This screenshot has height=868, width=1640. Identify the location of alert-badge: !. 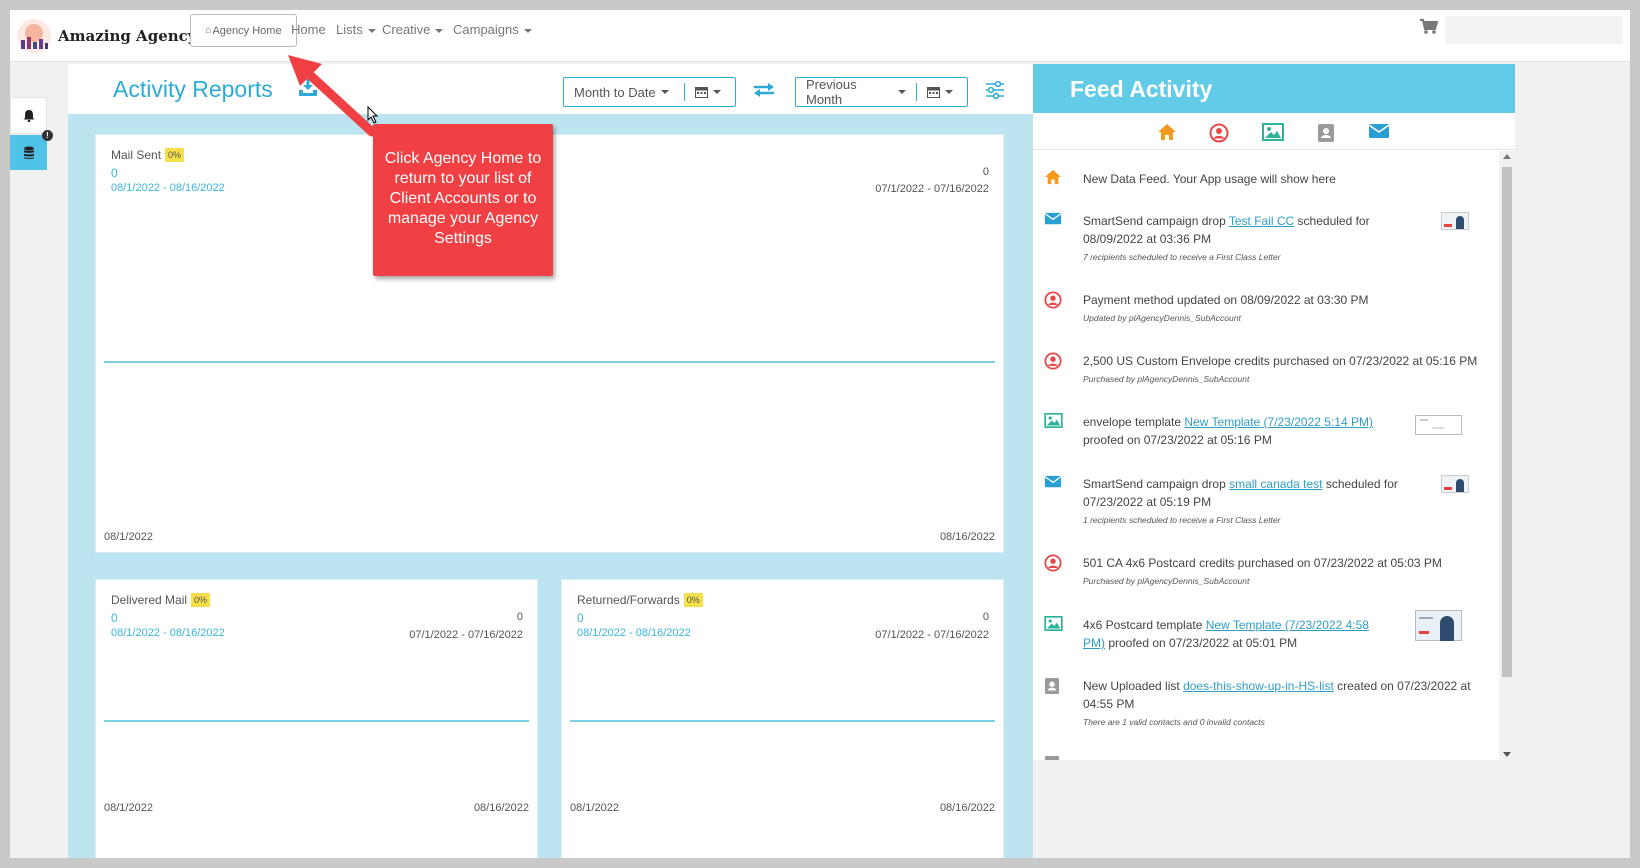
(47, 135).